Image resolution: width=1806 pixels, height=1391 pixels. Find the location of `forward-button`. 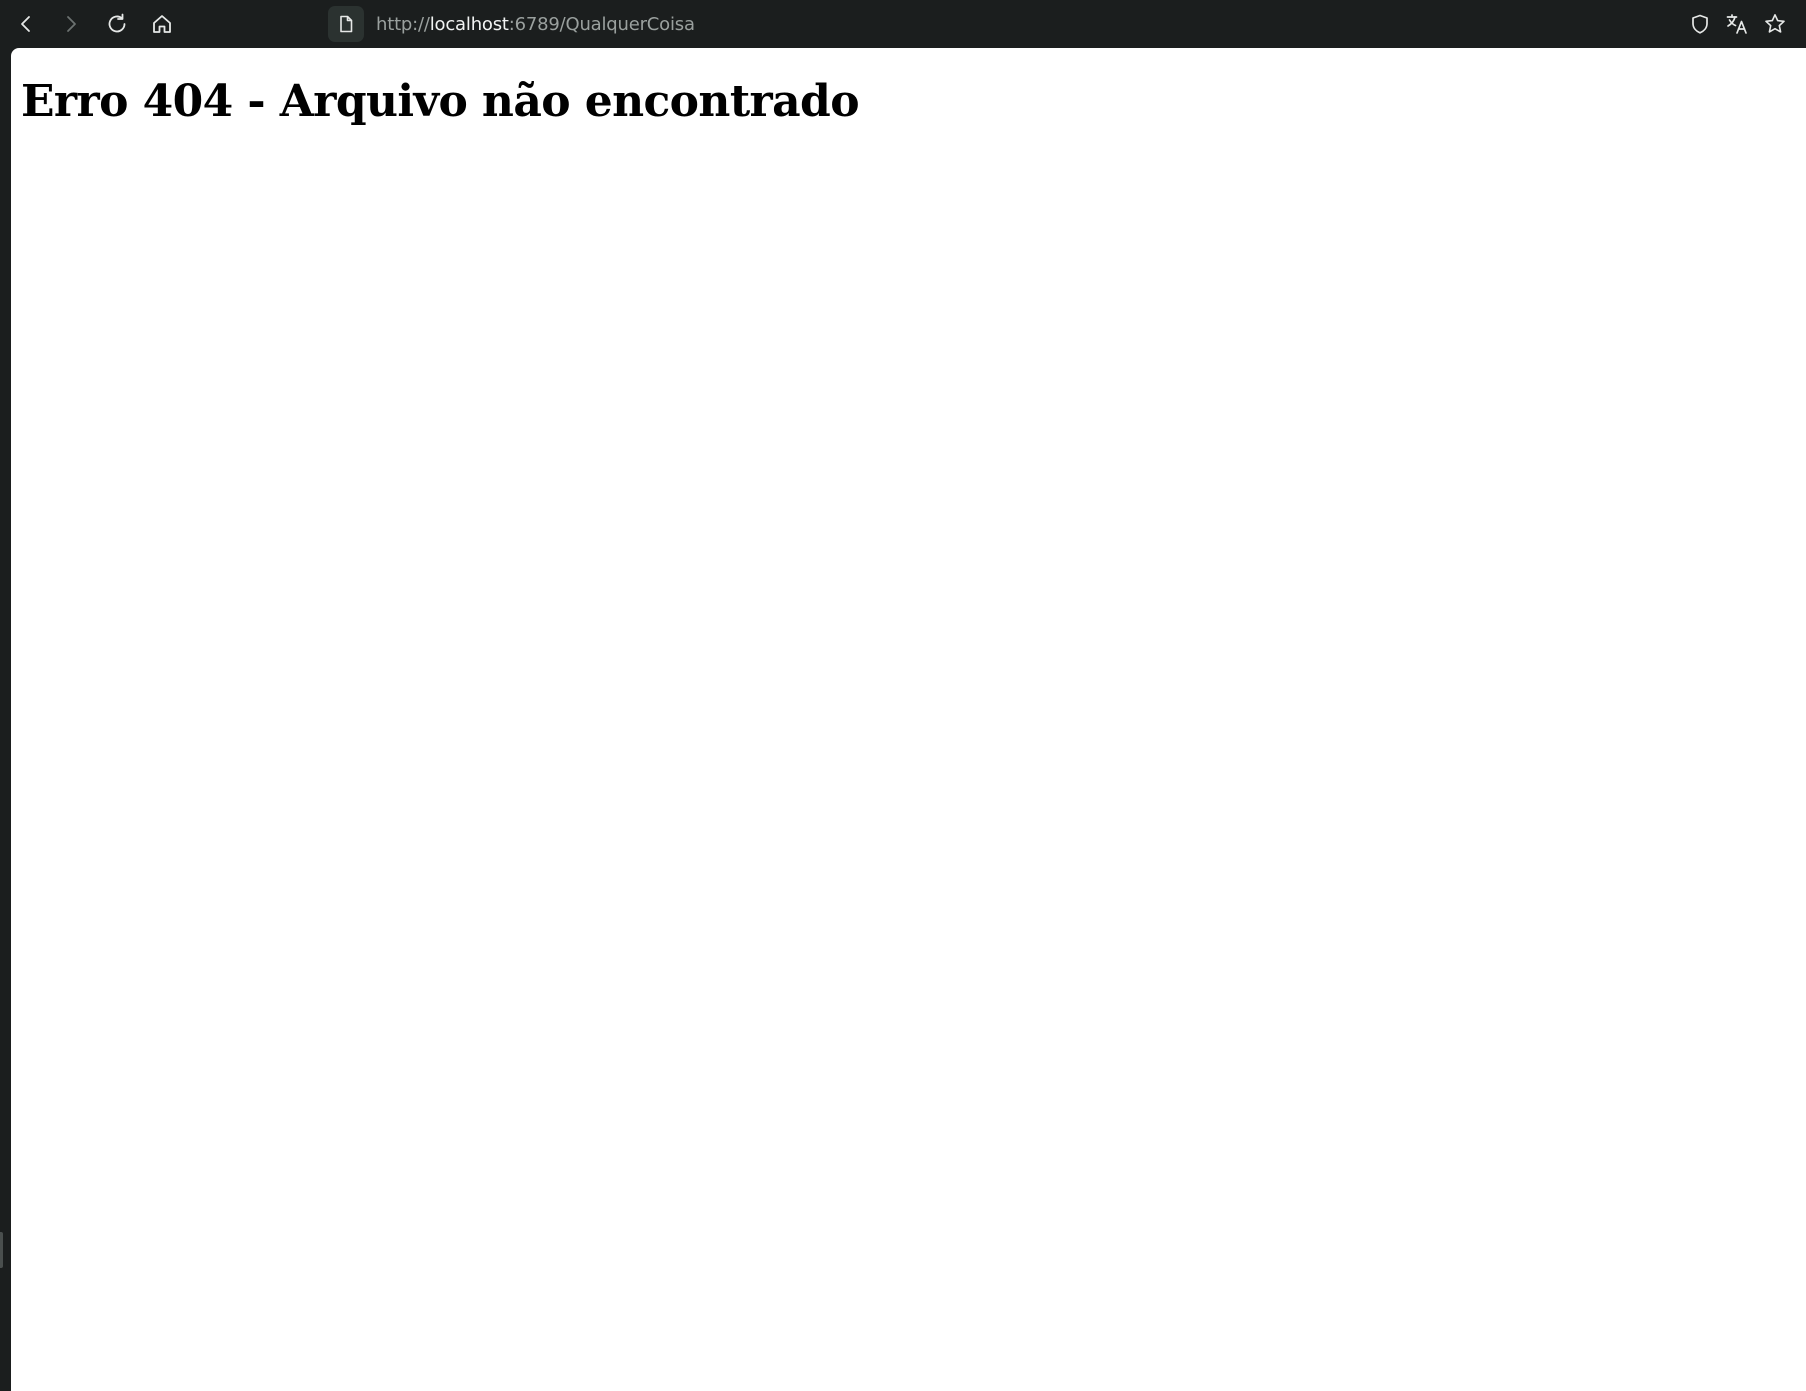

forward-button is located at coordinates (71, 24).